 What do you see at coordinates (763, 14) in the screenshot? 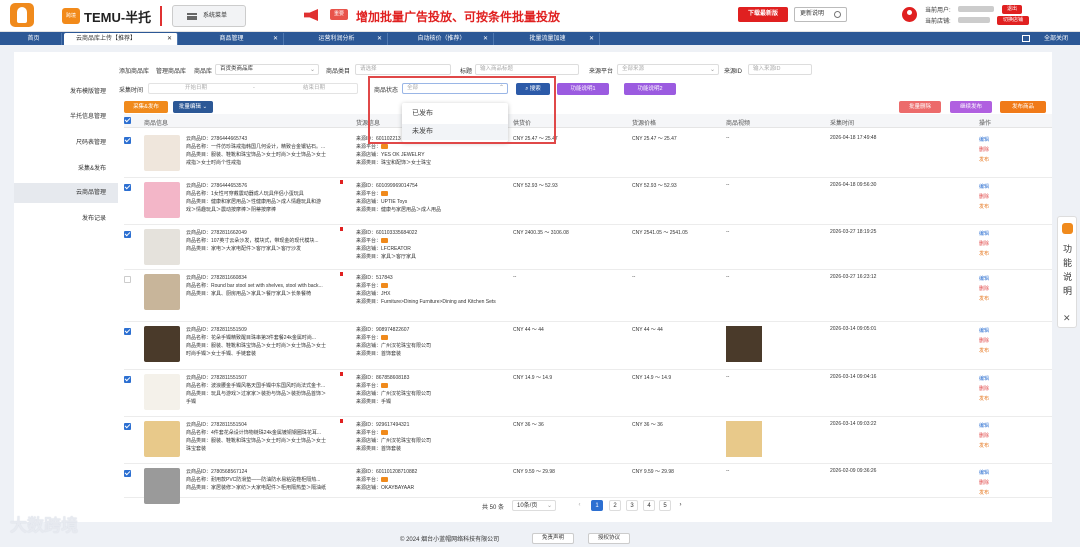
I see `download-latest-button: 下载最新版` at bounding box center [763, 14].